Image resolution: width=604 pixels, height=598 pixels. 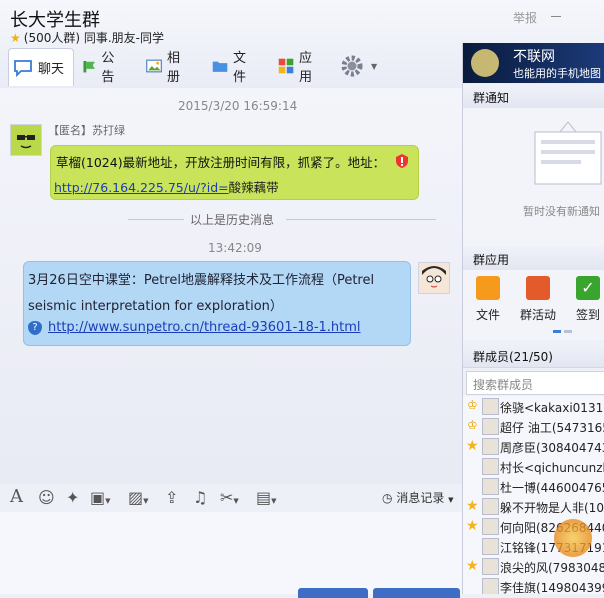 I want to click on apps-header: 群应用, so click(x=533, y=258).